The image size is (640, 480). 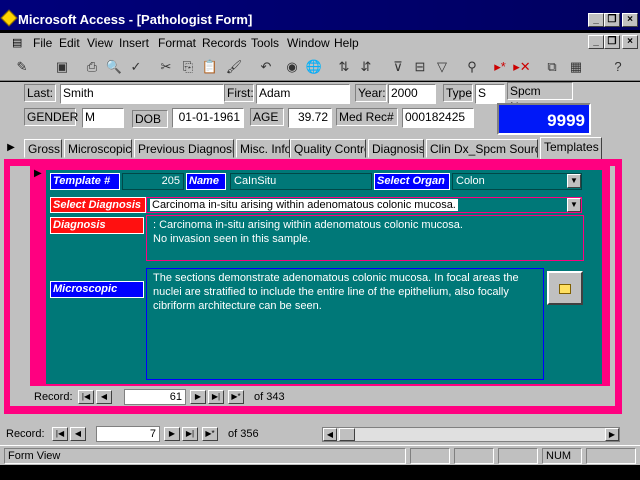 What do you see at coordinates (155, 397) in the screenshot?
I see `subform-current-record: 61` at bounding box center [155, 397].